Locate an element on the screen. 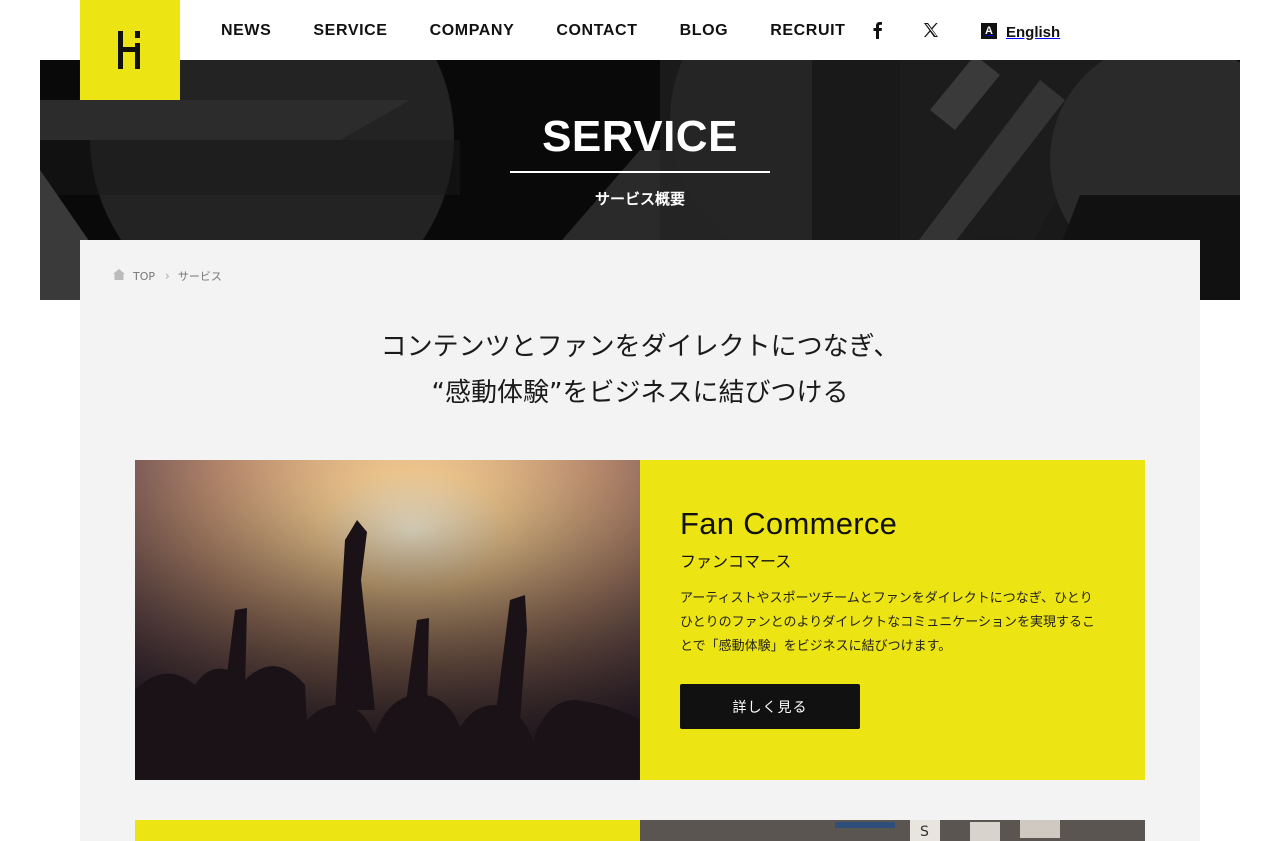 The height and width of the screenshot is (841, 1280). language-switch: A English is located at coordinates (1020, 30).